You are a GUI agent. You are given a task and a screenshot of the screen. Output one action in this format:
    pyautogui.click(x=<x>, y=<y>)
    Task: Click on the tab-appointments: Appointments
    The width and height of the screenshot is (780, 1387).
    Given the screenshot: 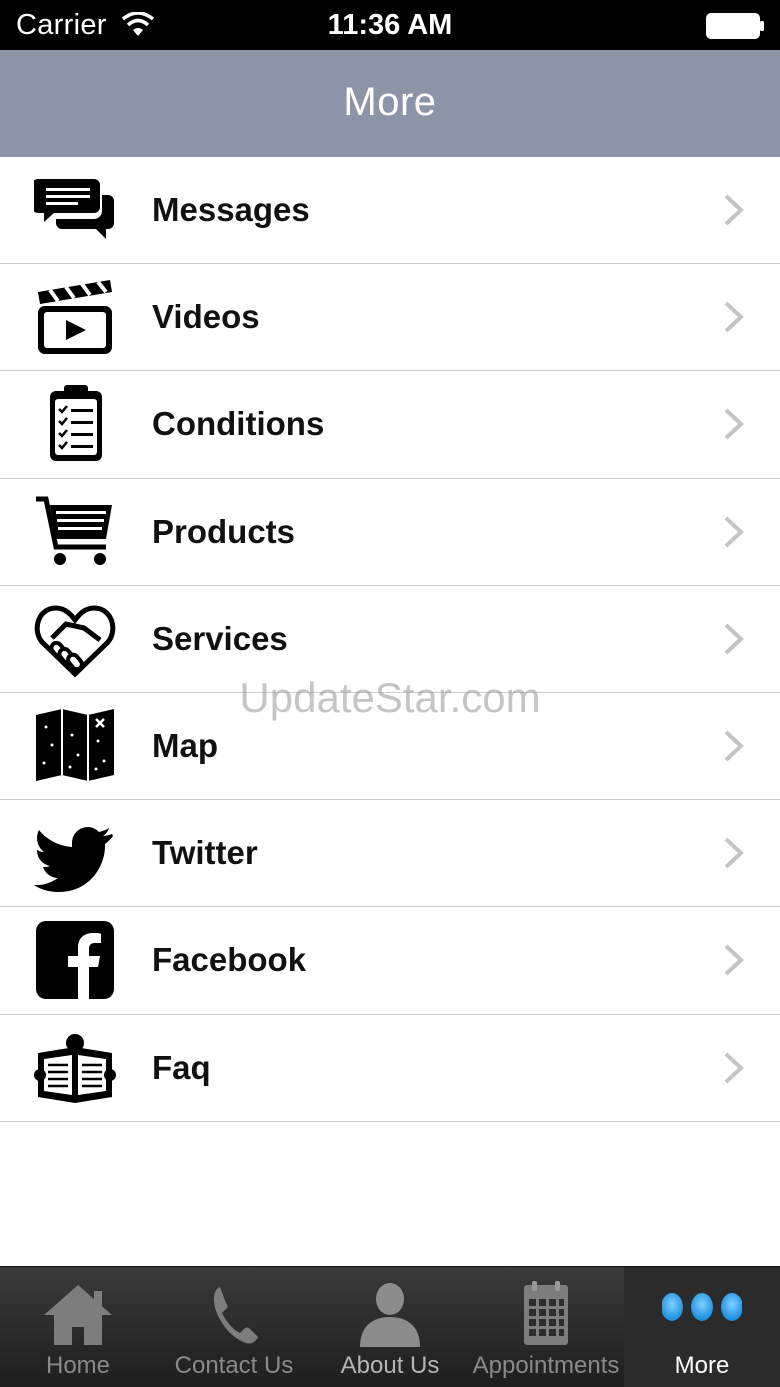 What is the action you would take?
    pyautogui.click(x=546, y=1327)
    